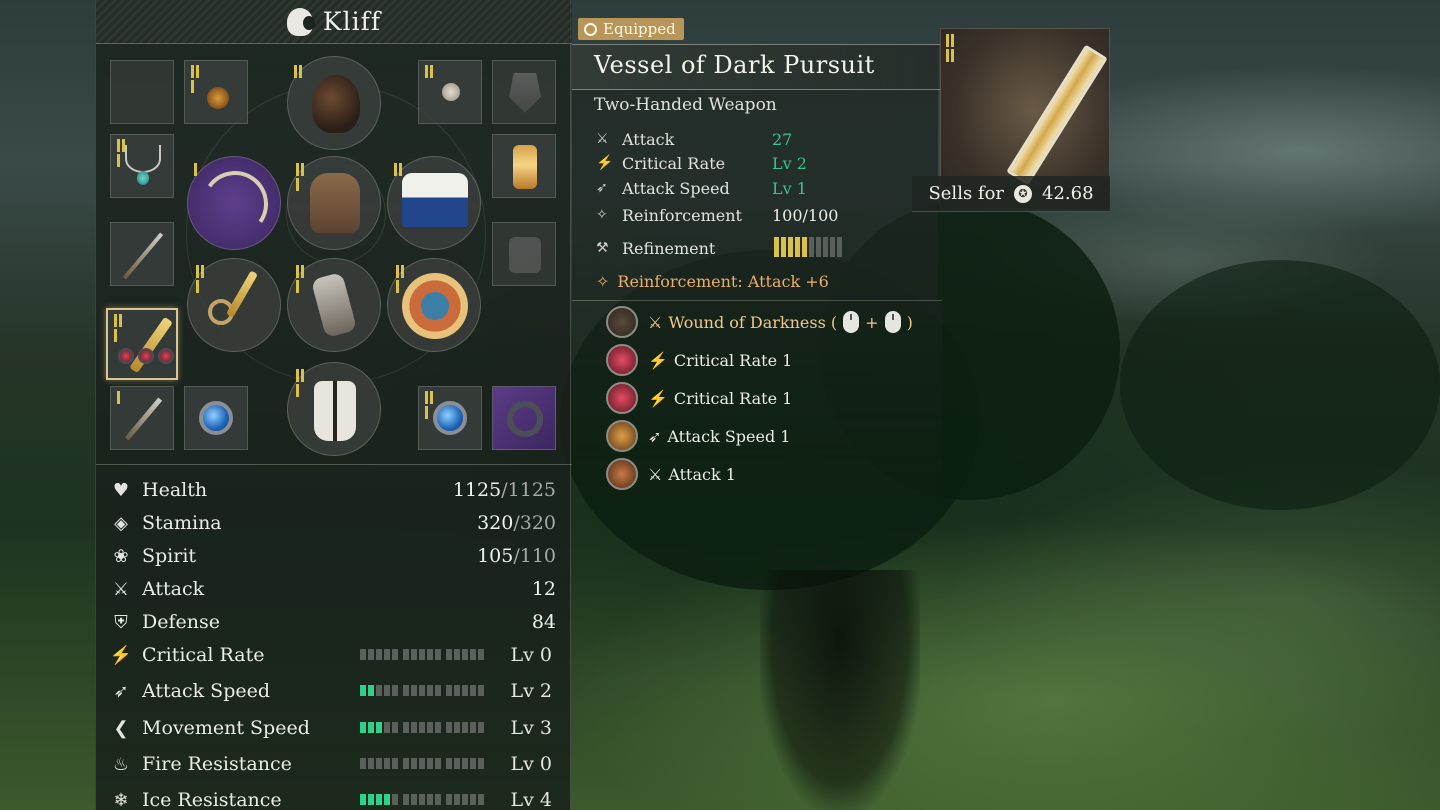  Describe the element at coordinates (234, 203) in the screenshot. I see `slot-bow` at that location.